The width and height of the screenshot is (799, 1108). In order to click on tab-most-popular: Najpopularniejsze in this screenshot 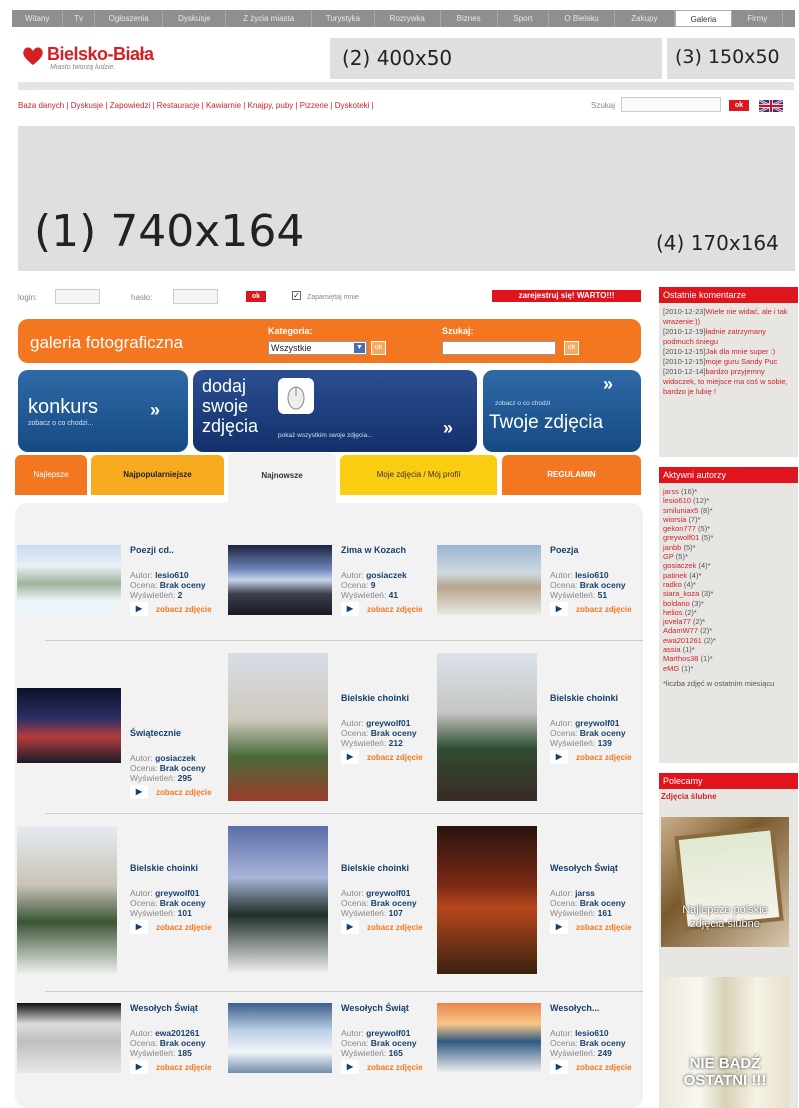, I will do `click(157, 475)`.